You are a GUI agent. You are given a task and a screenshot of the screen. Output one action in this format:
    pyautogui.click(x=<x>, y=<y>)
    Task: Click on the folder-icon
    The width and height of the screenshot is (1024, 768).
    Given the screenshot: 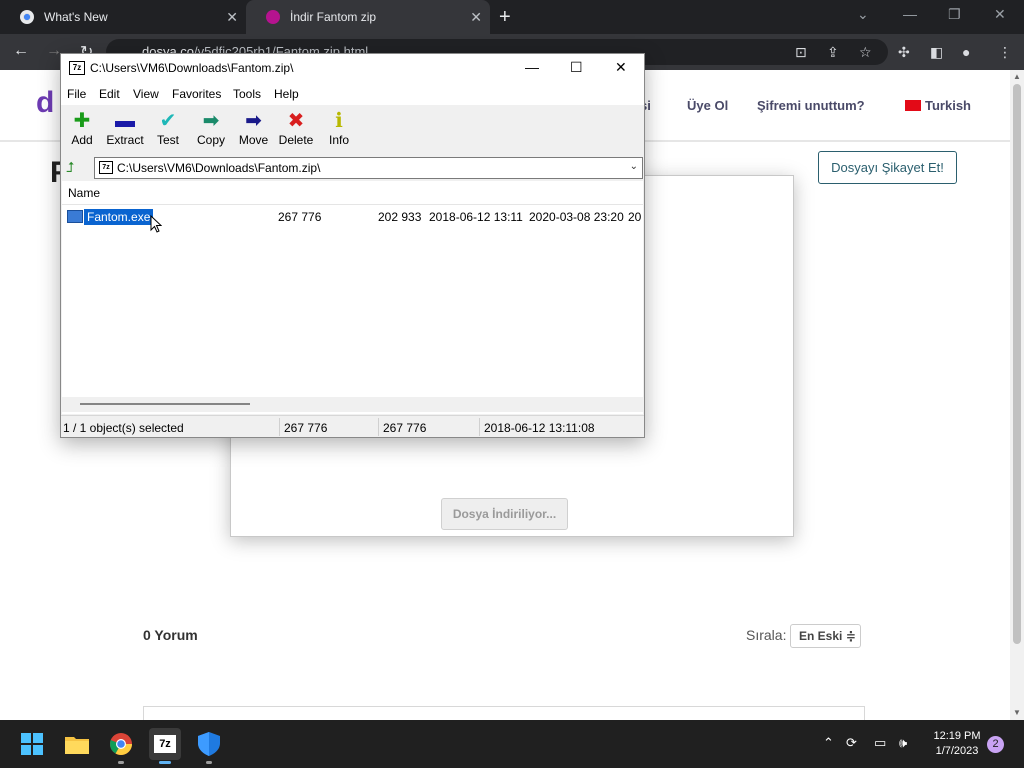 What is the action you would take?
    pyautogui.click(x=77, y=745)
    